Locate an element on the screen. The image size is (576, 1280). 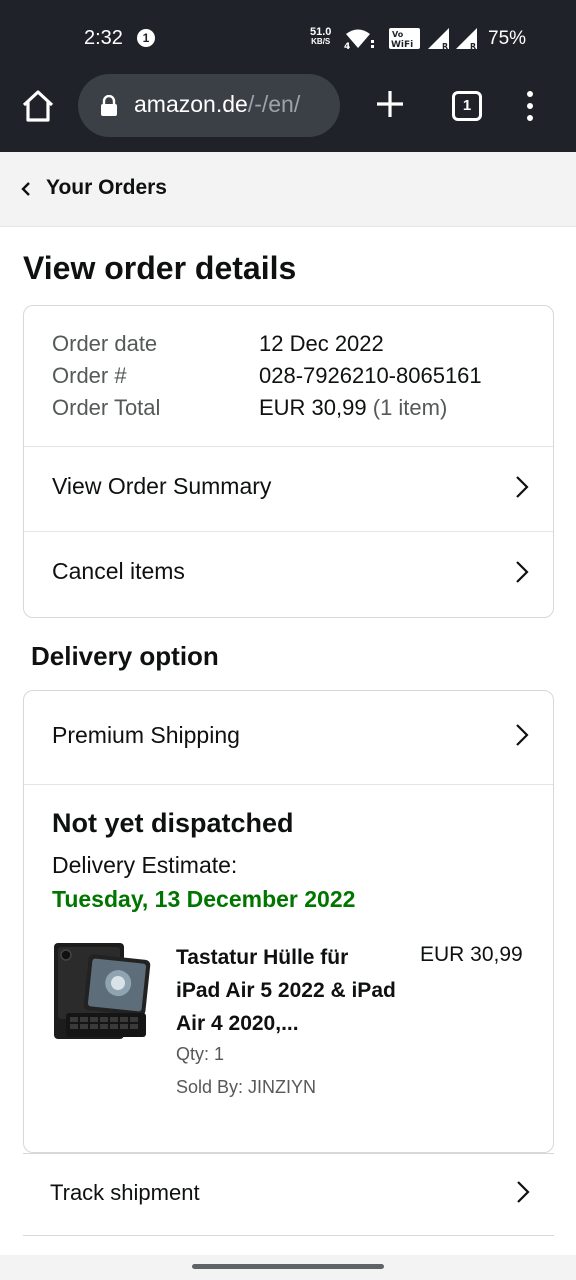
delivery-section-title: Delivery option is located at coordinates (125, 656).